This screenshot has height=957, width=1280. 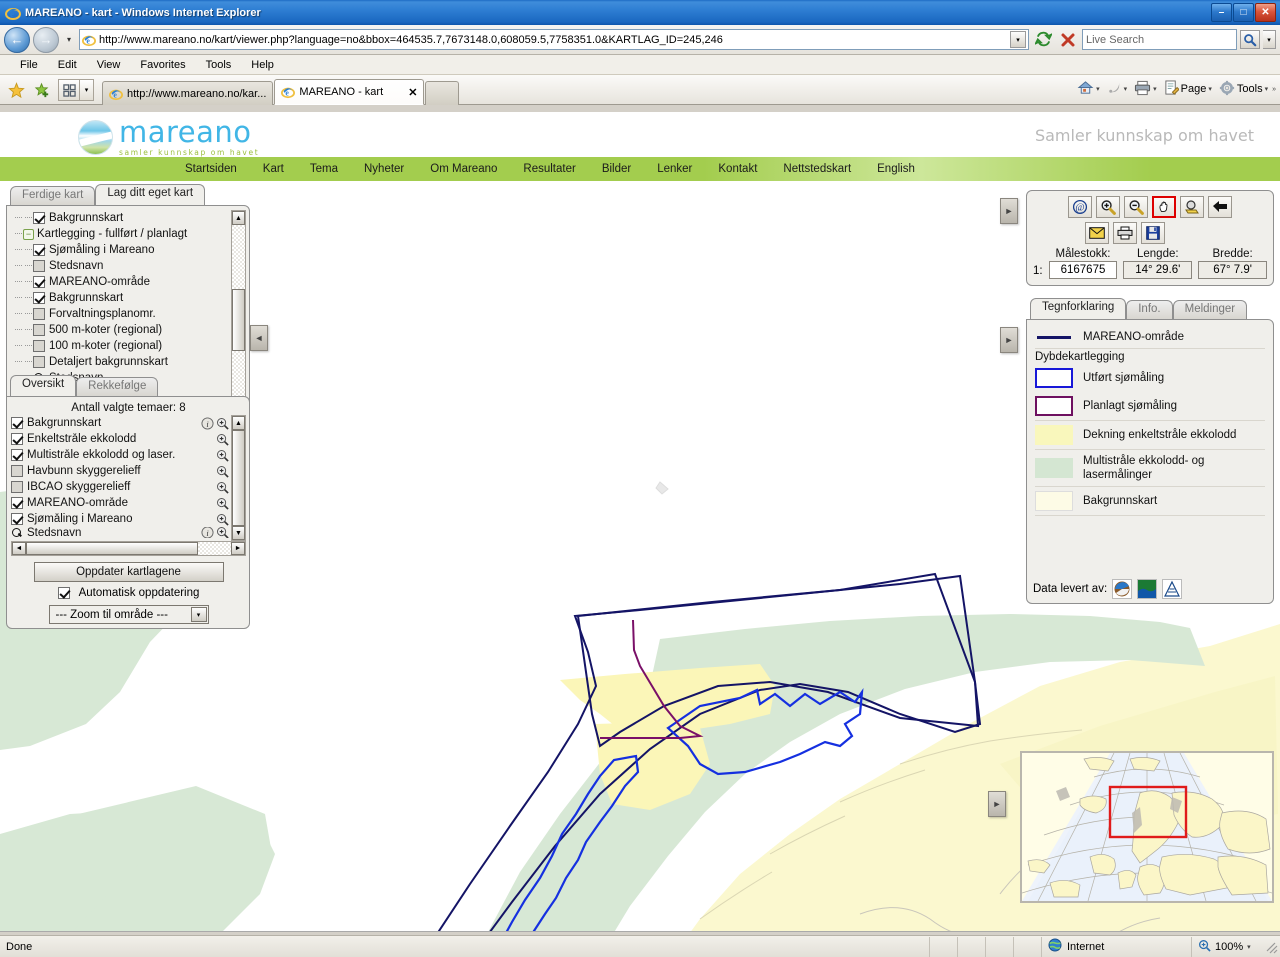 I want to click on search-input: Live Search, so click(x=1159, y=39).